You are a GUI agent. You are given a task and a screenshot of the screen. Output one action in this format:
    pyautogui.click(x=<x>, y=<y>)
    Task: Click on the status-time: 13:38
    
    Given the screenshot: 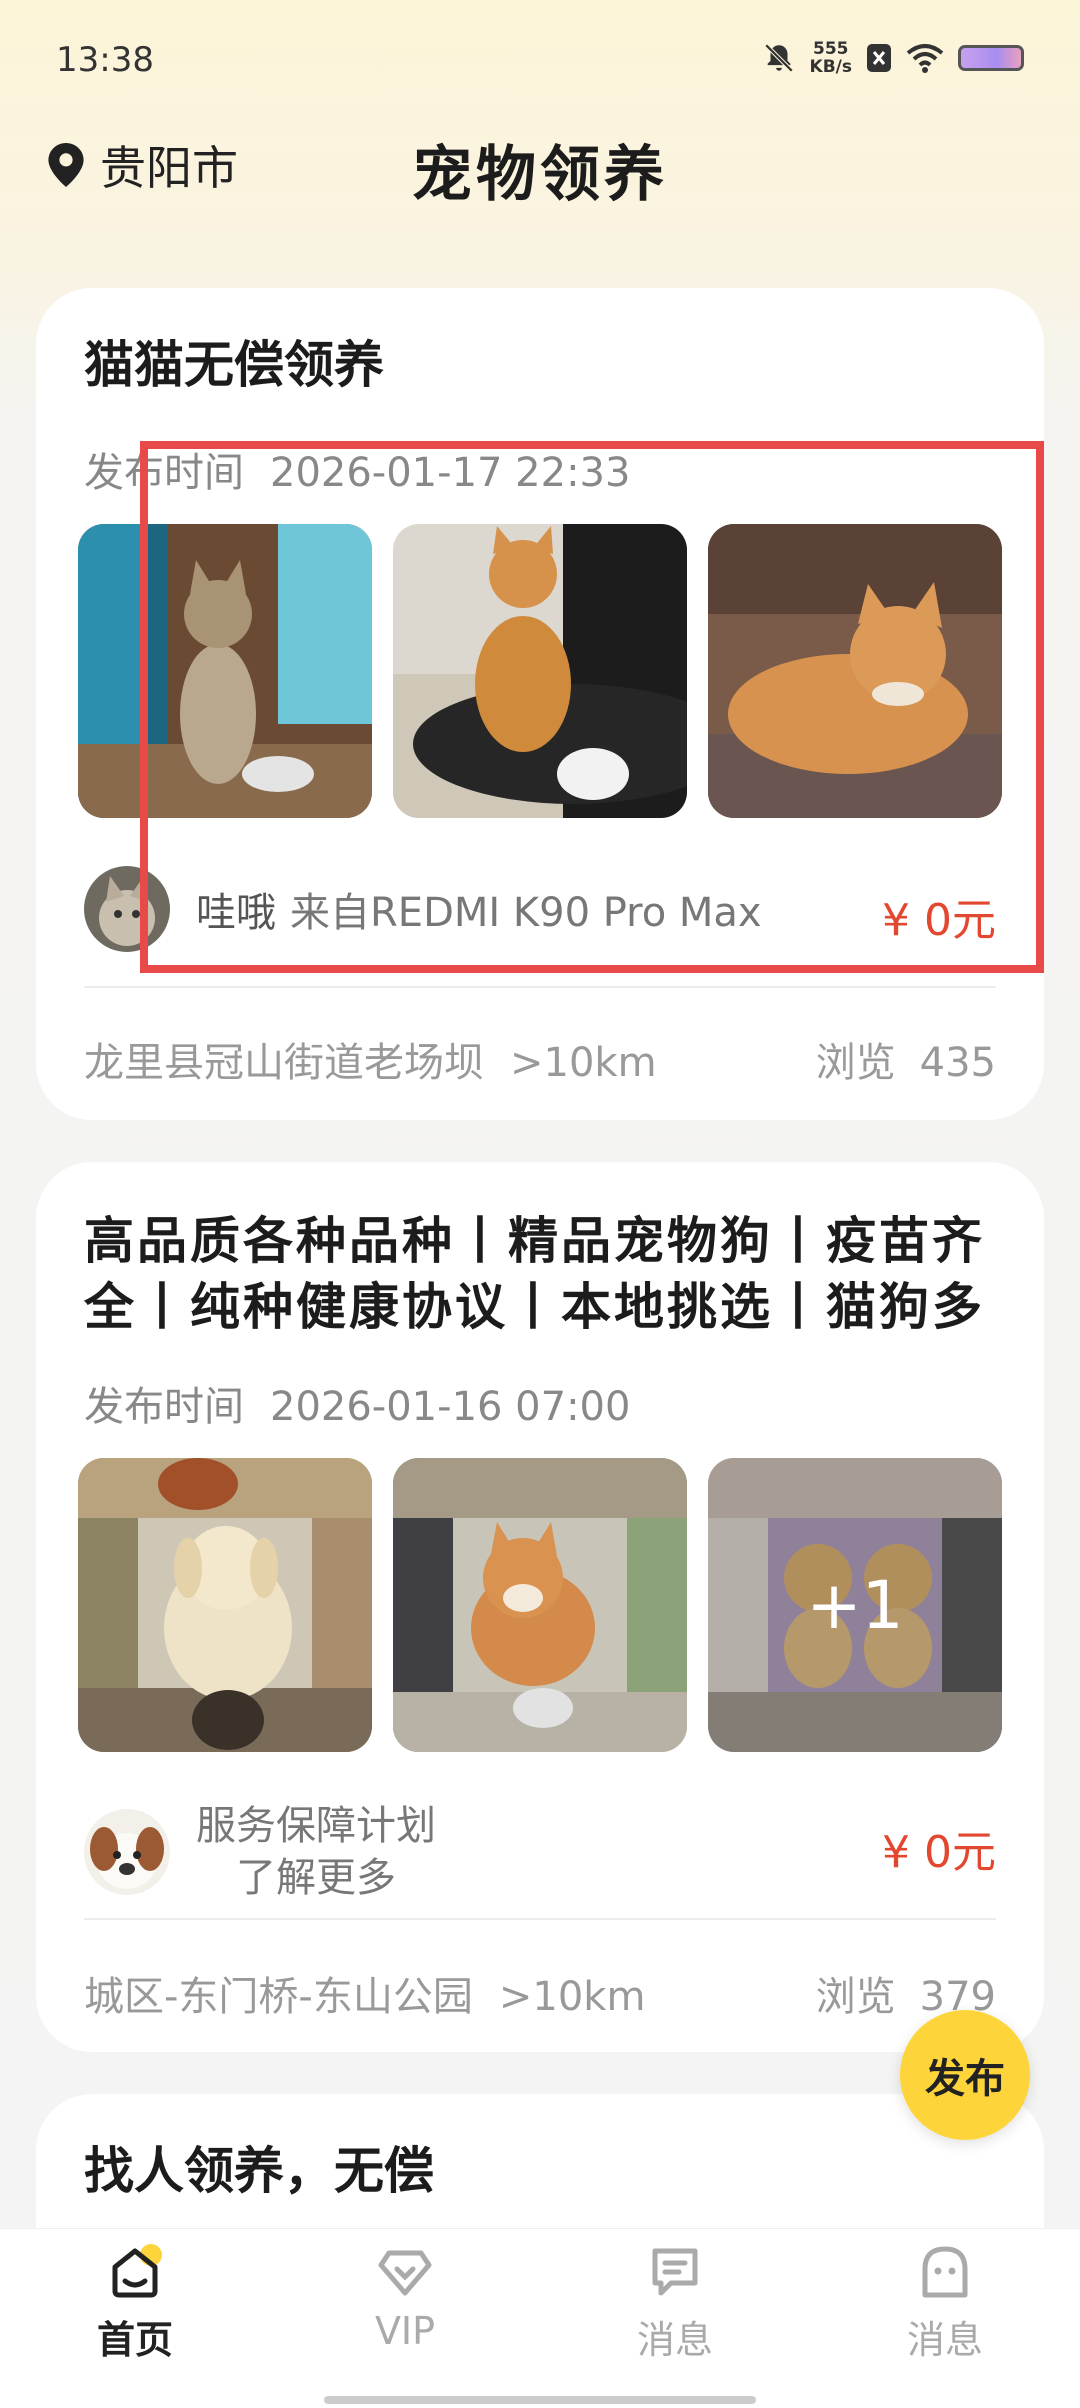 What is the action you would take?
    pyautogui.click(x=105, y=60)
    